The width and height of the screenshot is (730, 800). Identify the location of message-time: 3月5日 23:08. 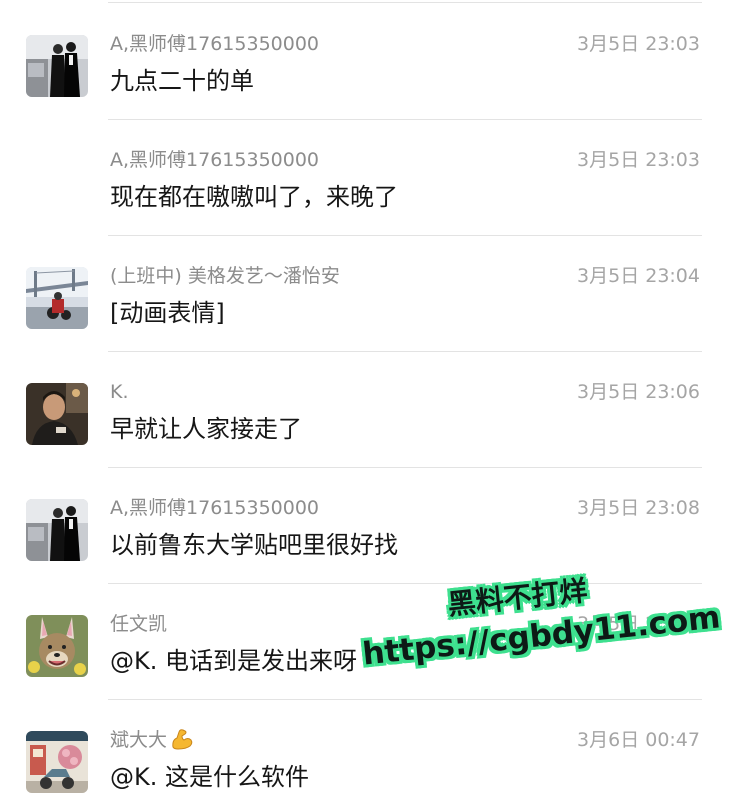
(638, 508).